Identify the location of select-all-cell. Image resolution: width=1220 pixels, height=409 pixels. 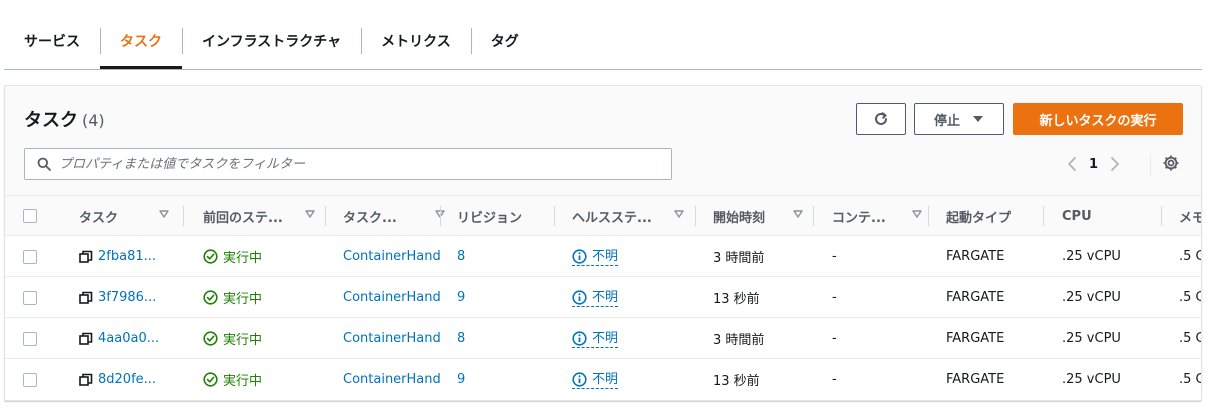
(30, 216).